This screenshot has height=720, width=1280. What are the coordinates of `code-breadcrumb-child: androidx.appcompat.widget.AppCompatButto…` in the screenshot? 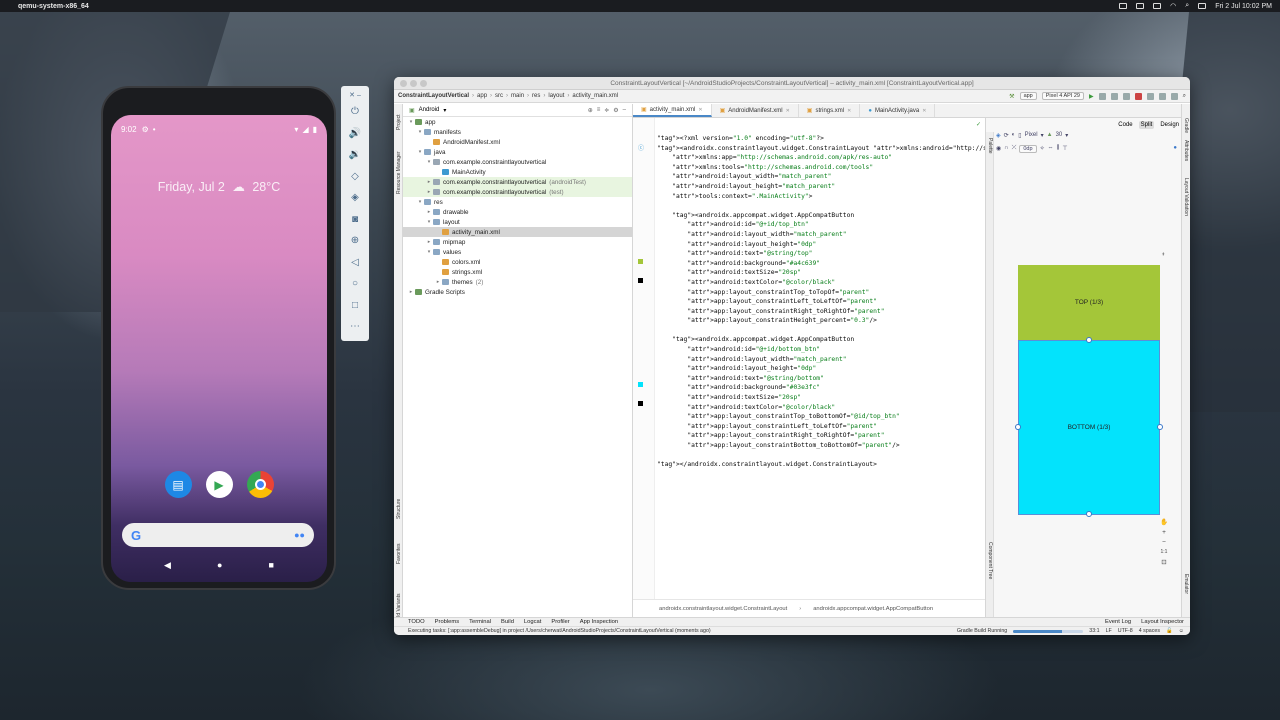 It's located at (873, 609).